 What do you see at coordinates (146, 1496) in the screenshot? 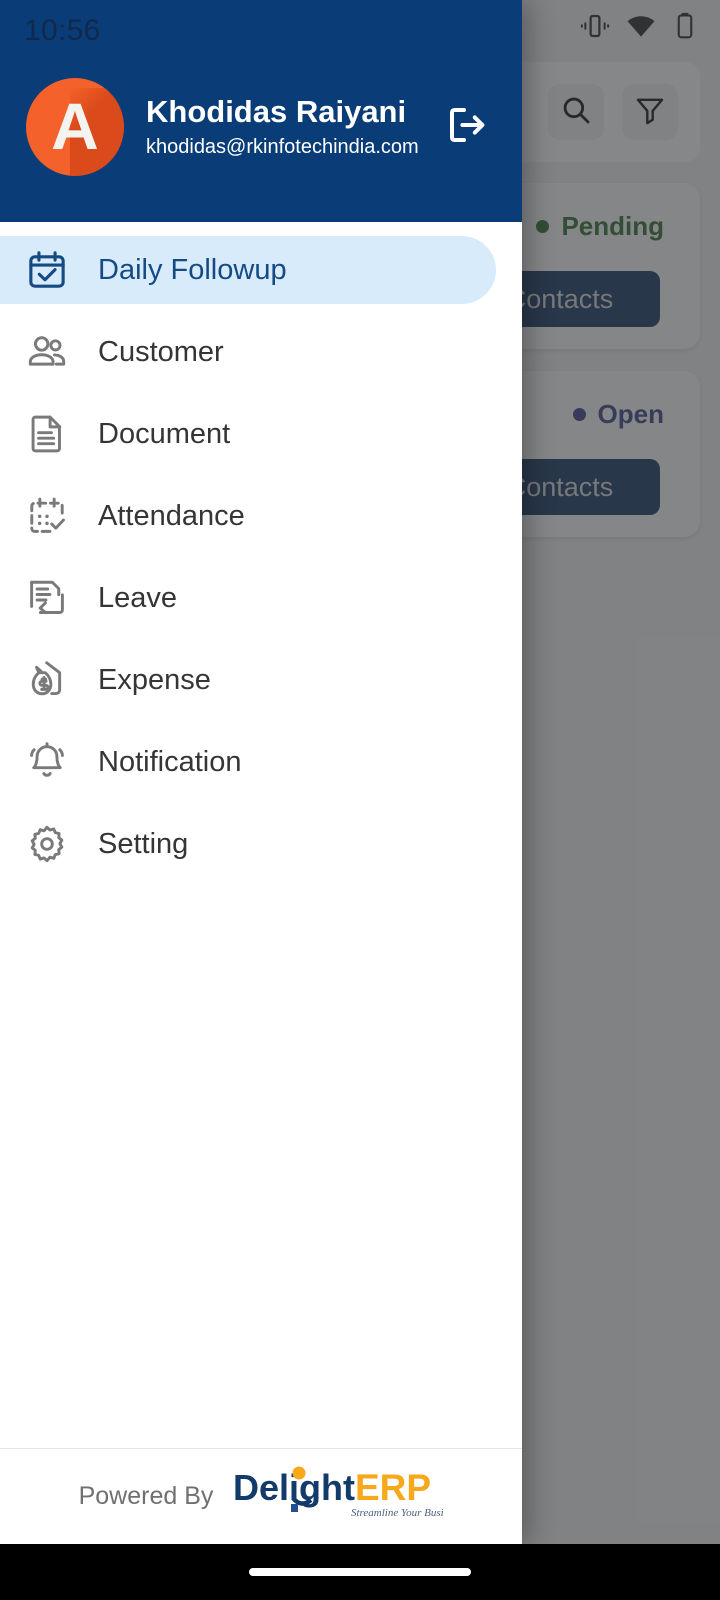
I see `powered-by-label: Powered By` at bounding box center [146, 1496].